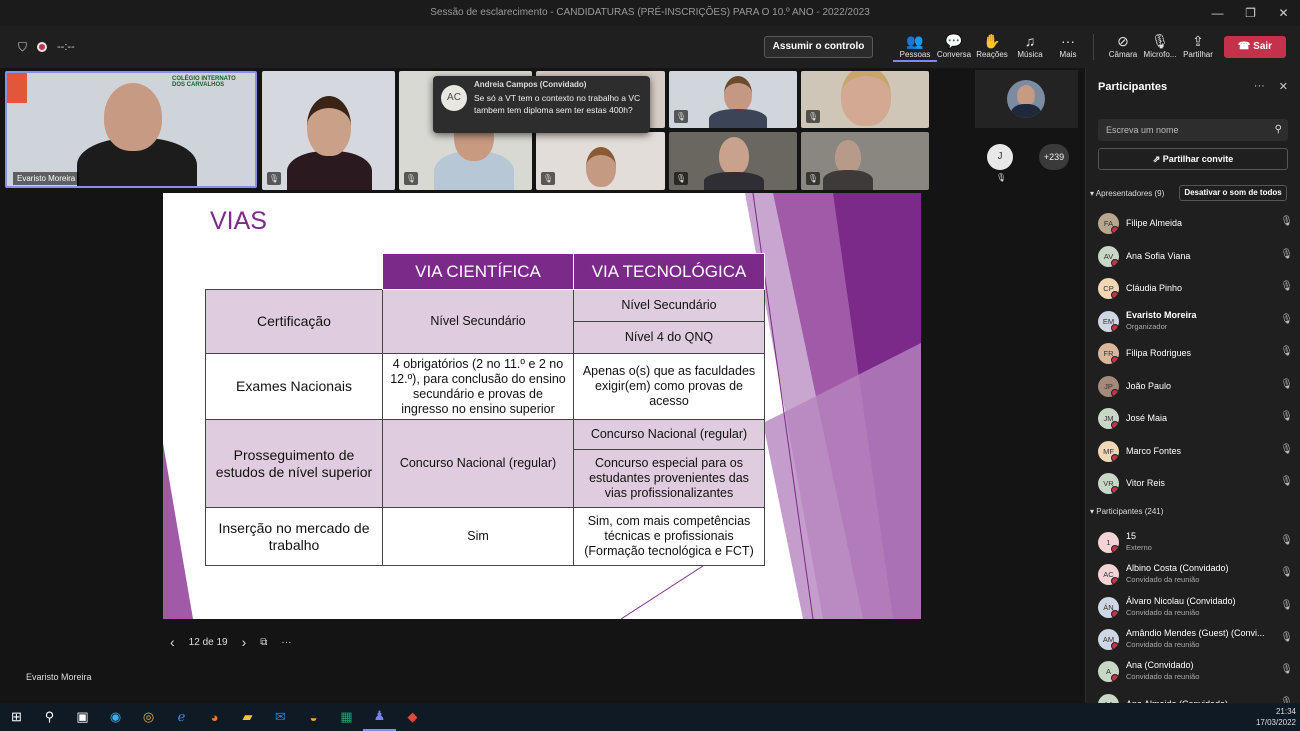 This screenshot has width=1300, height=731. Describe the element at coordinates (1250, 13) in the screenshot. I see `maximize-button: ❐` at that location.